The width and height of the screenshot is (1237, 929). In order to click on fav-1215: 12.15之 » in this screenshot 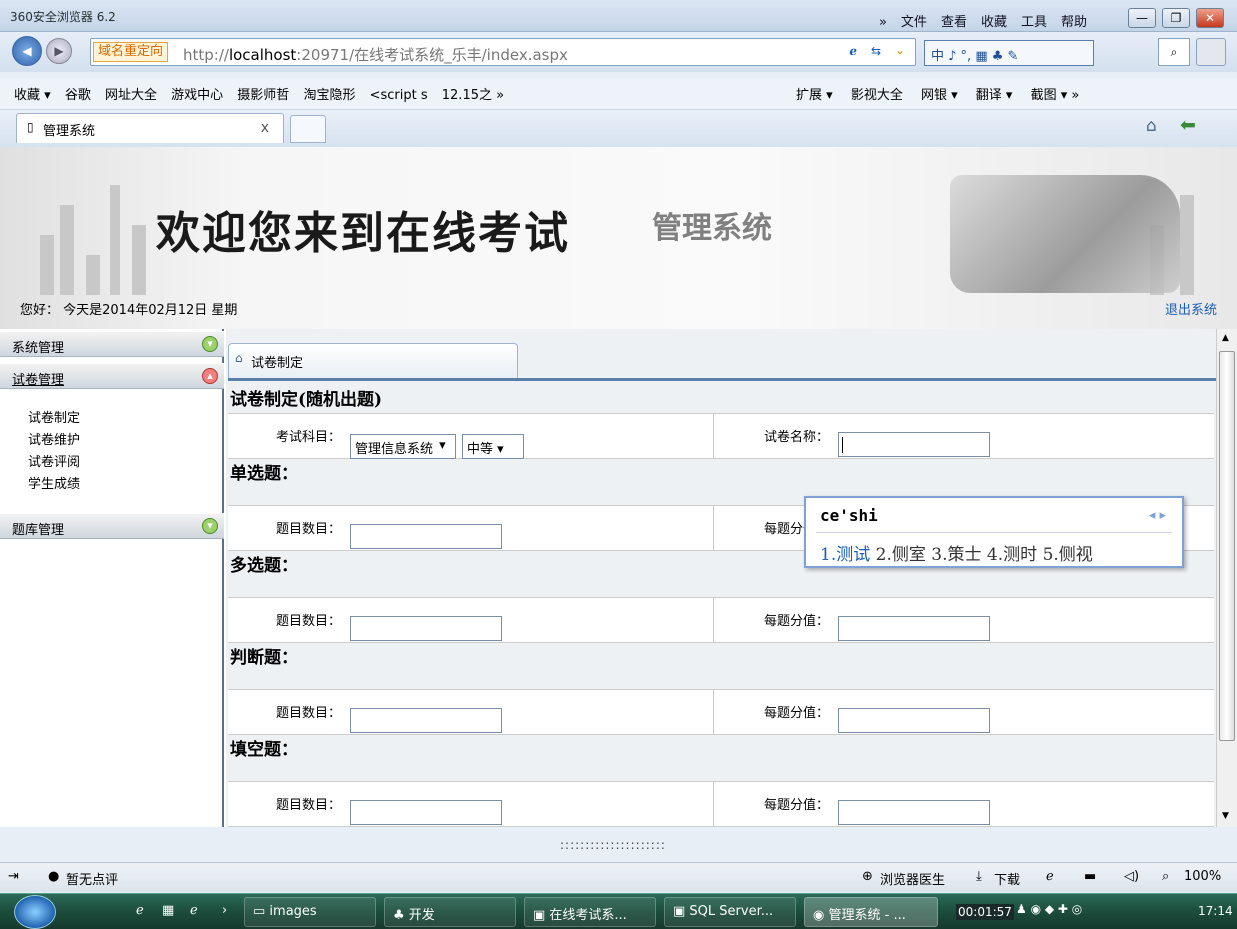, I will do `click(473, 95)`.